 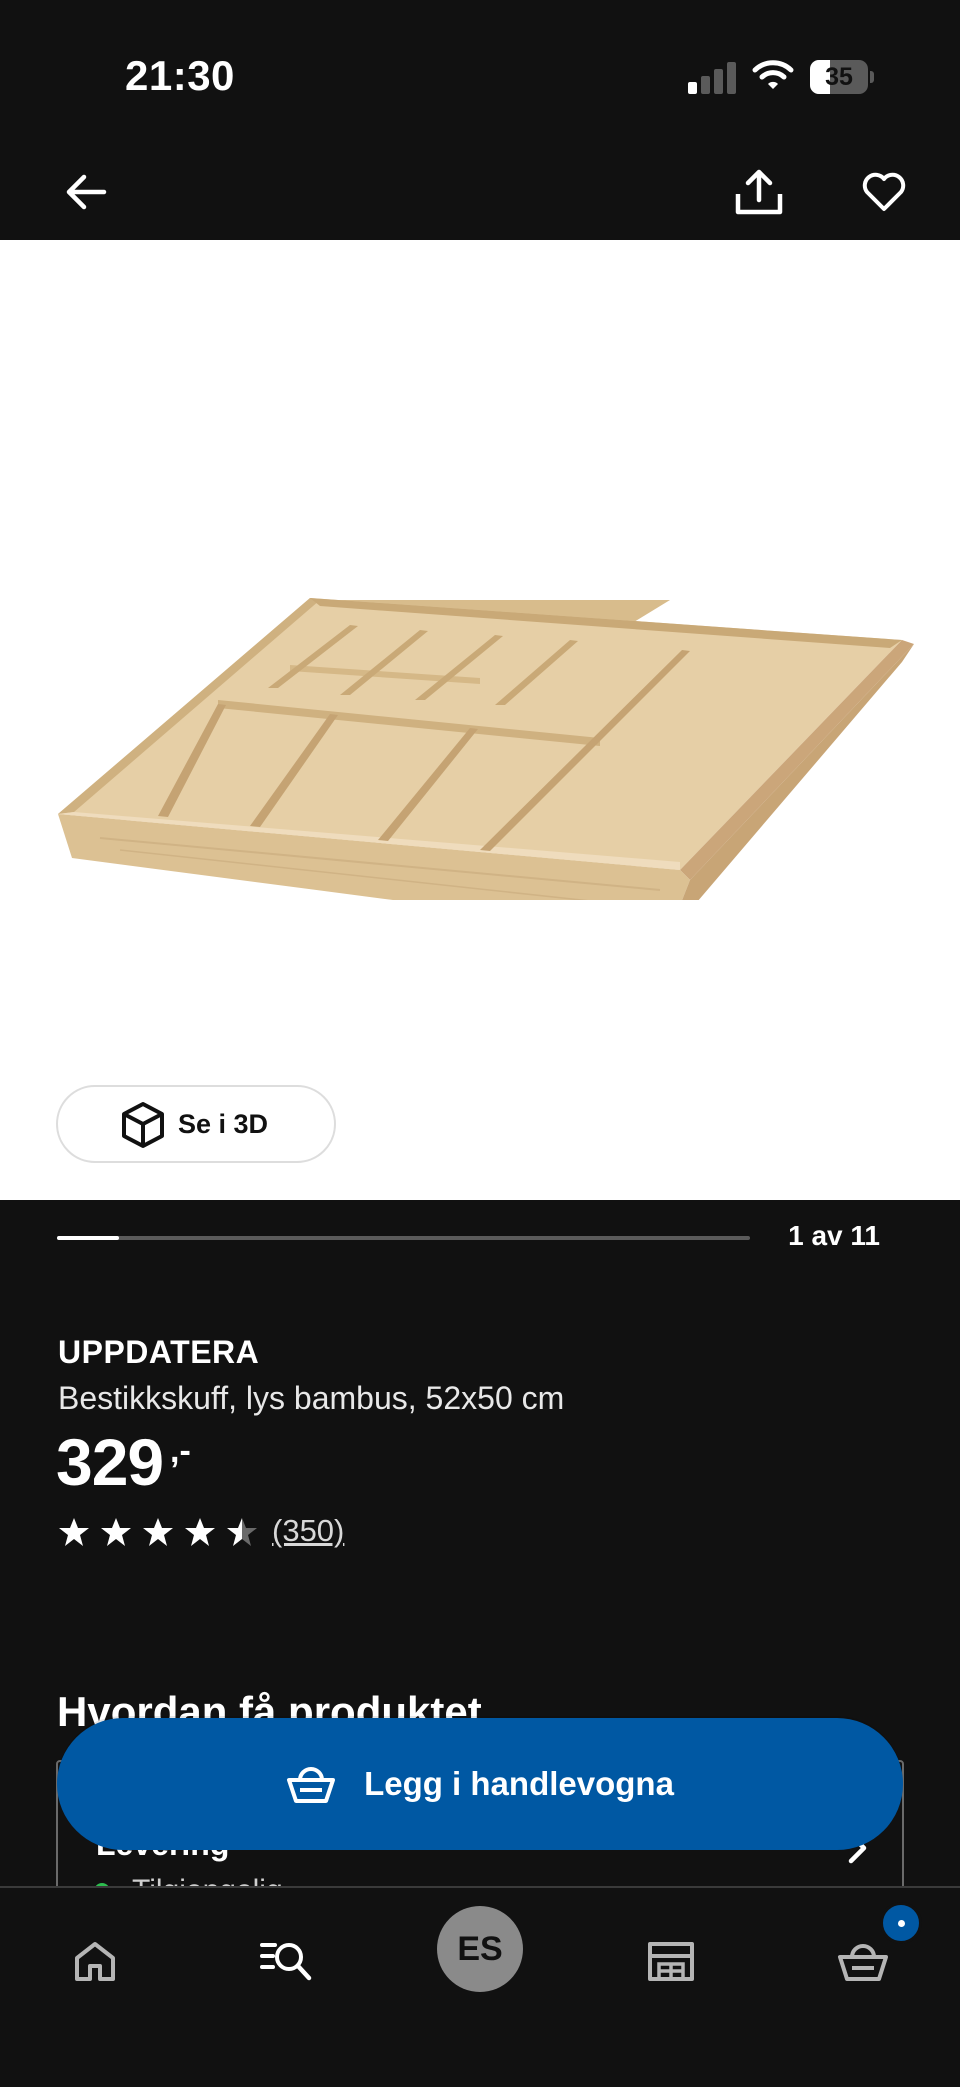 I want to click on price-suffix: ,-, so click(x=180, y=1451).